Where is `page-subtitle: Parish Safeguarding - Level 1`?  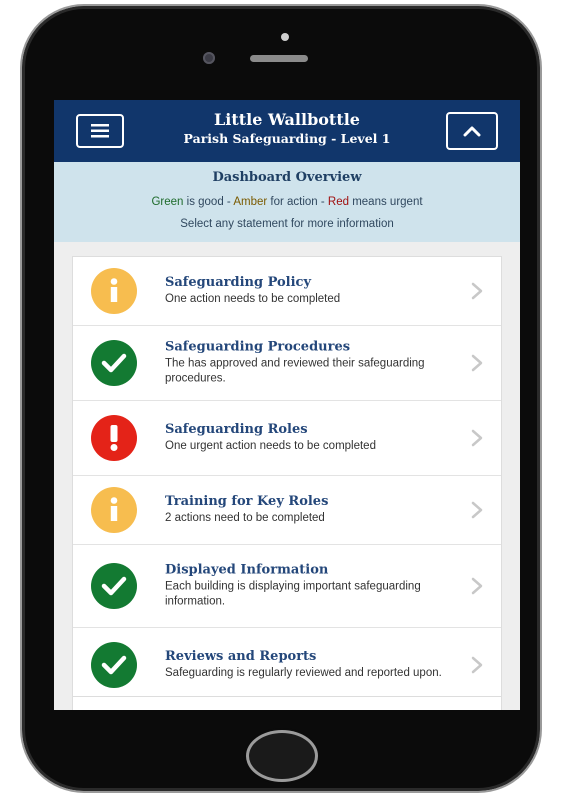
page-subtitle: Parish Safeguarding - Level 1 is located at coordinates (287, 138).